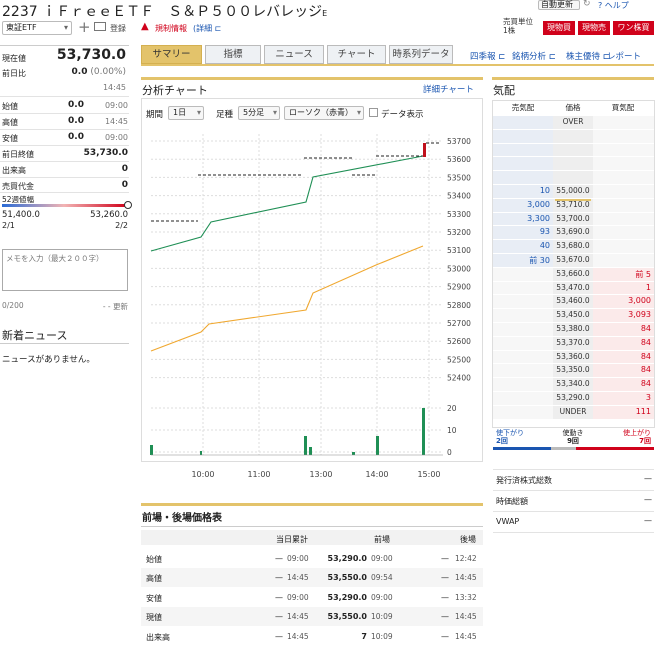  Describe the element at coordinates (573, 316) in the screenshot. I see `board-row: 53,450.0 3,093` at that location.